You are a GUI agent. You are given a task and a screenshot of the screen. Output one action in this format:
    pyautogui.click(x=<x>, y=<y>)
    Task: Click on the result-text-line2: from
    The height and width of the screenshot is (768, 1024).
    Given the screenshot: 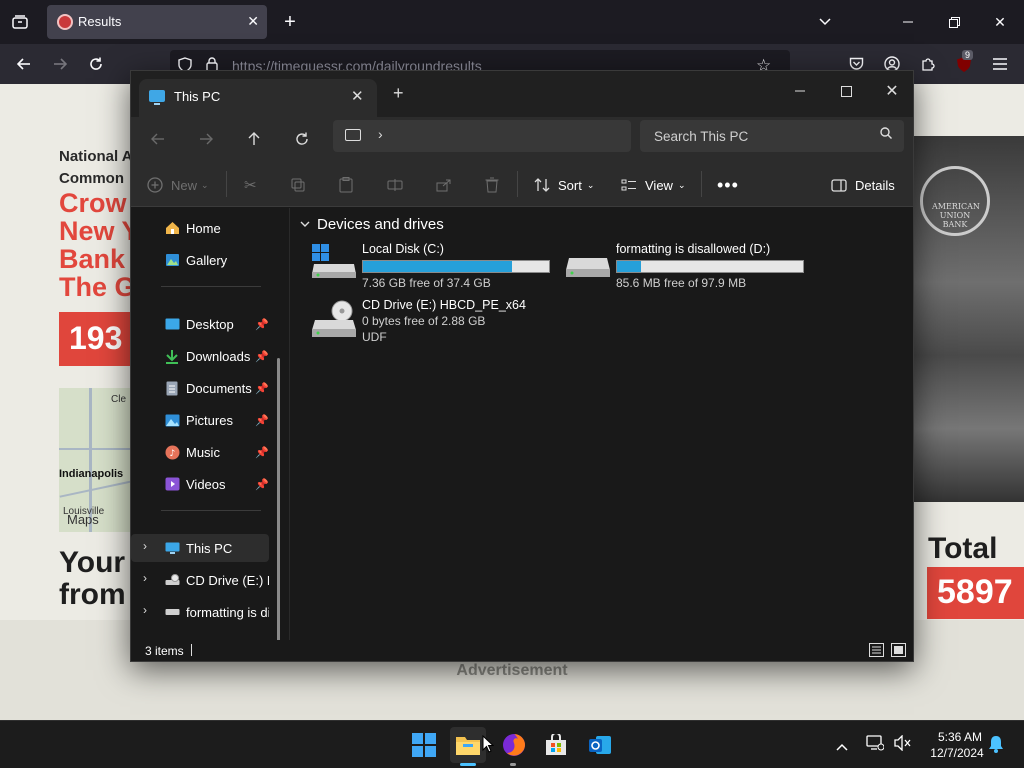 What is the action you would take?
    pyautogui.click(x=92, y=594)
    